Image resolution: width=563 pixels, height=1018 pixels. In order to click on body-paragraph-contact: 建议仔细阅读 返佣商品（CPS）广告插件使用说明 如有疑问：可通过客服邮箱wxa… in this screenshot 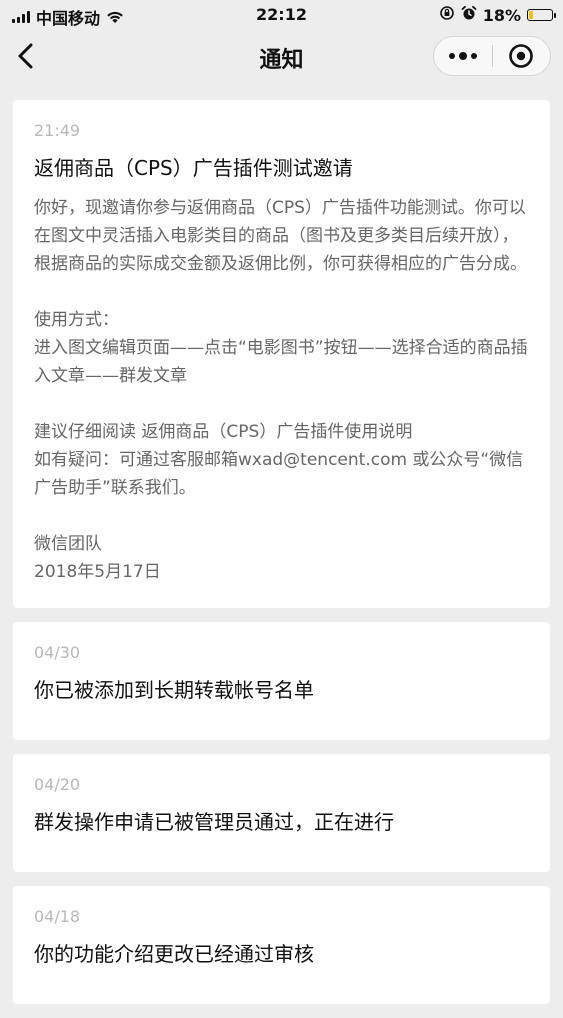, I will do `click(279, 460)`.